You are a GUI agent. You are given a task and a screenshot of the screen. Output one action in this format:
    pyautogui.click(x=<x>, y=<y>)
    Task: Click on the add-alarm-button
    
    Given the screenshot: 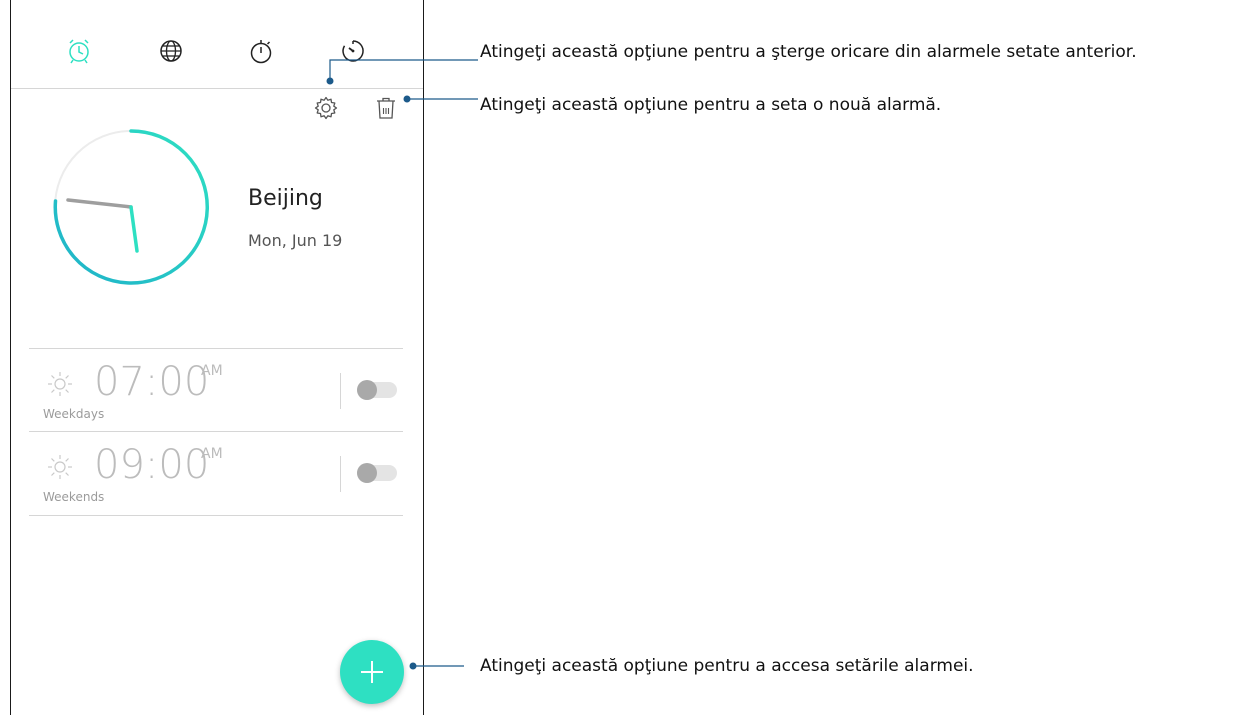 What is the action you would take?
    pyautogui.click(x=372, y=672)
    